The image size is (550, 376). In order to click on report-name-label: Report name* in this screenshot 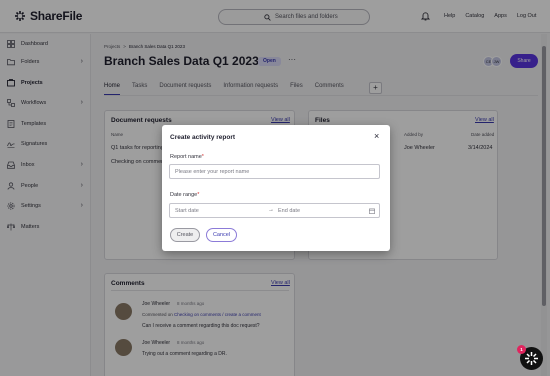, I will do `click(187, 157)`.